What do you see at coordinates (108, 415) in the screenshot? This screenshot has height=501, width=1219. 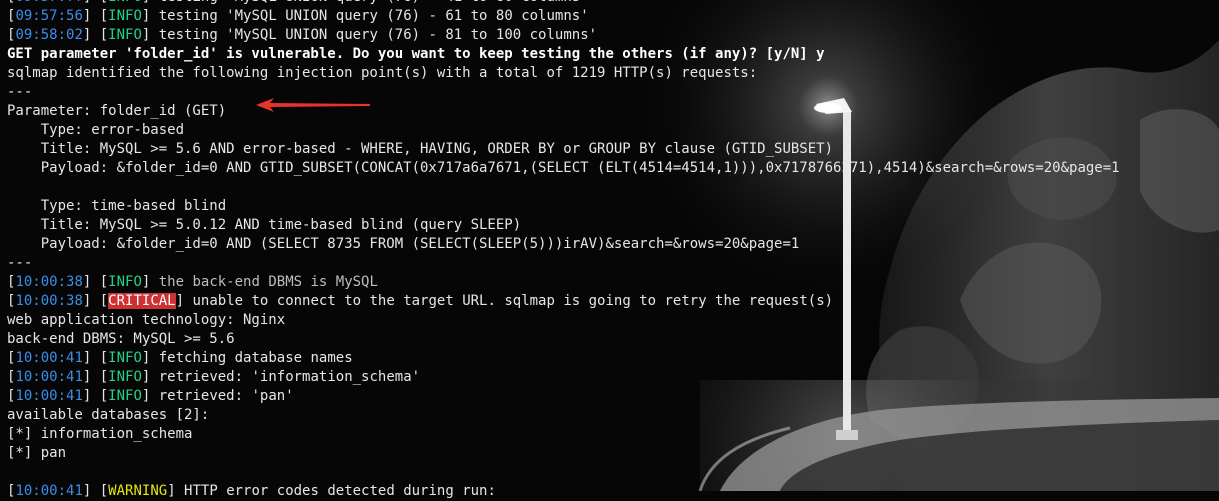 I see `output-text: available databases [2]:` at bounding box center [108, 415].